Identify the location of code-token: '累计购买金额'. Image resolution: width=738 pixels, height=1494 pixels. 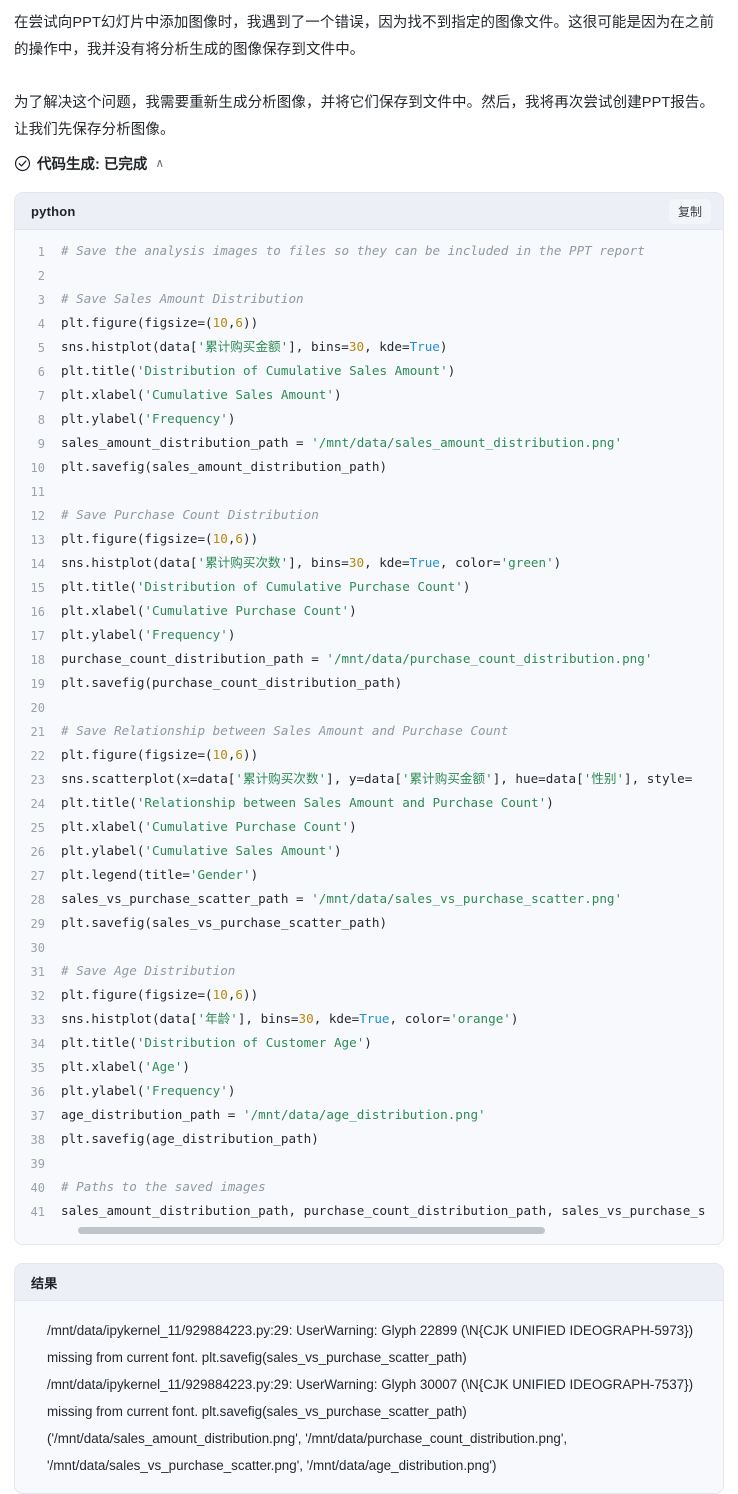
(447, 778).